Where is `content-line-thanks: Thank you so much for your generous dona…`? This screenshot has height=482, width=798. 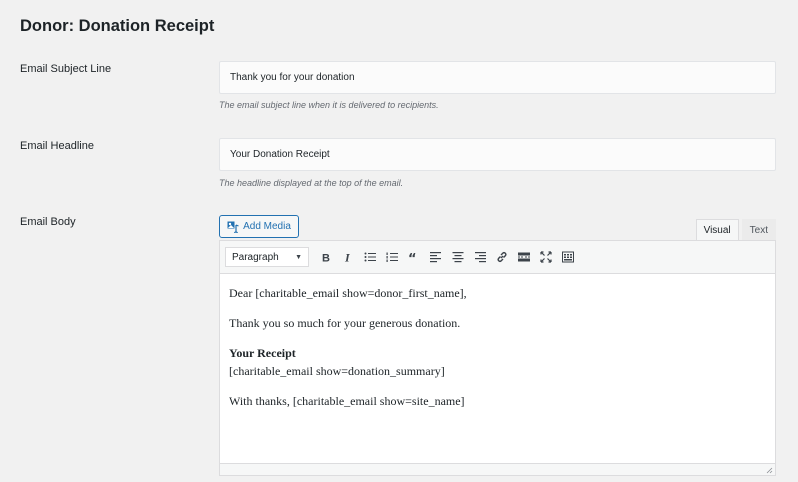
content-line-thanks: Thank you so much for your generous dona… is located at coordinates (345, 323).